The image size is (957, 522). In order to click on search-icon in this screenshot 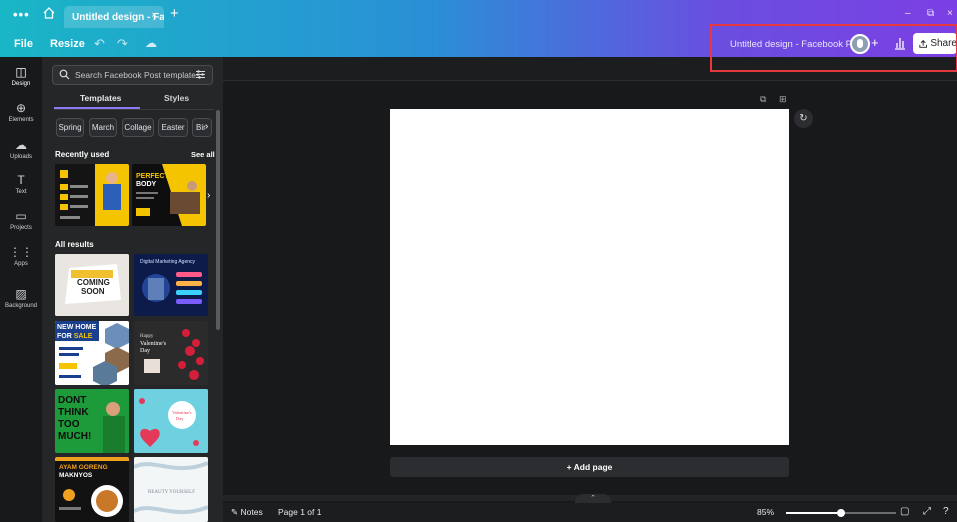, I will do `click(64, 74)`.